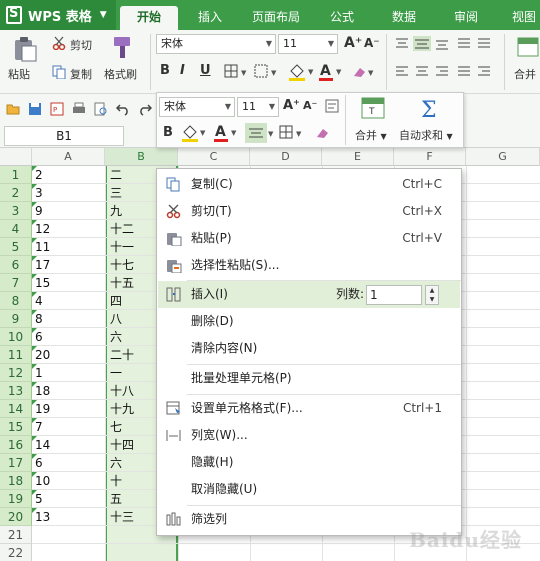  What do you see at coordinates (123, 47) in the screenshot?
I see `format-painter-icon` at bounding box center [123, 47].